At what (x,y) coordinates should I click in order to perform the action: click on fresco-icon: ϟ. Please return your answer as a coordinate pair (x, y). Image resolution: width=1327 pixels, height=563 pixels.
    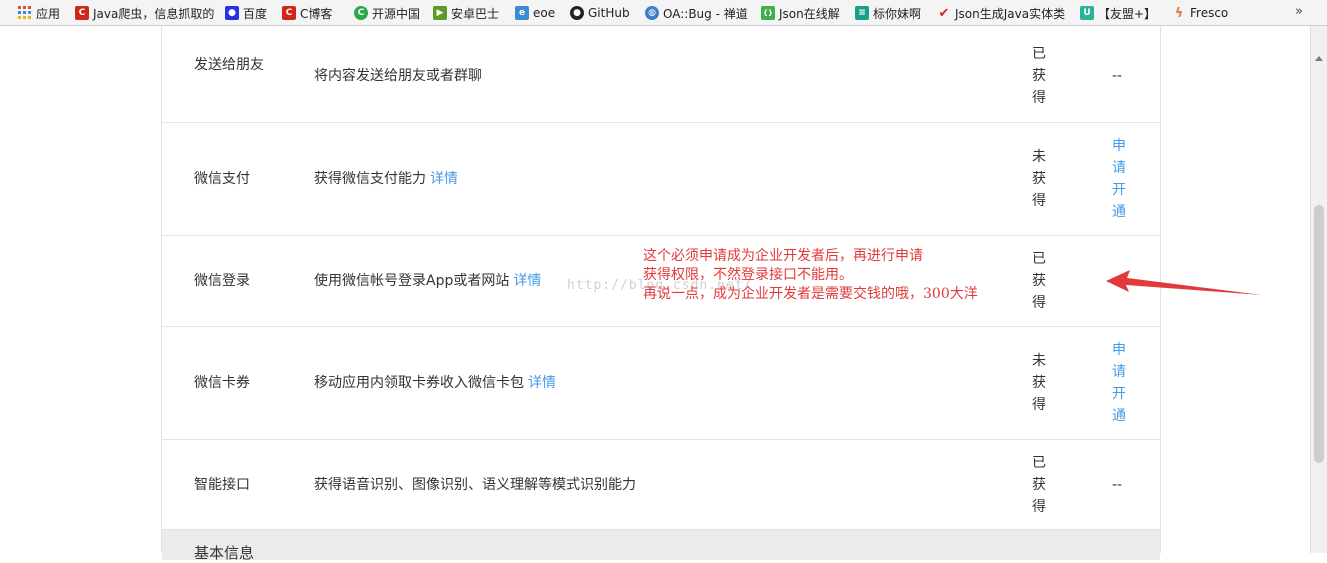
    Looking at the image, I should click on (1179, 13).